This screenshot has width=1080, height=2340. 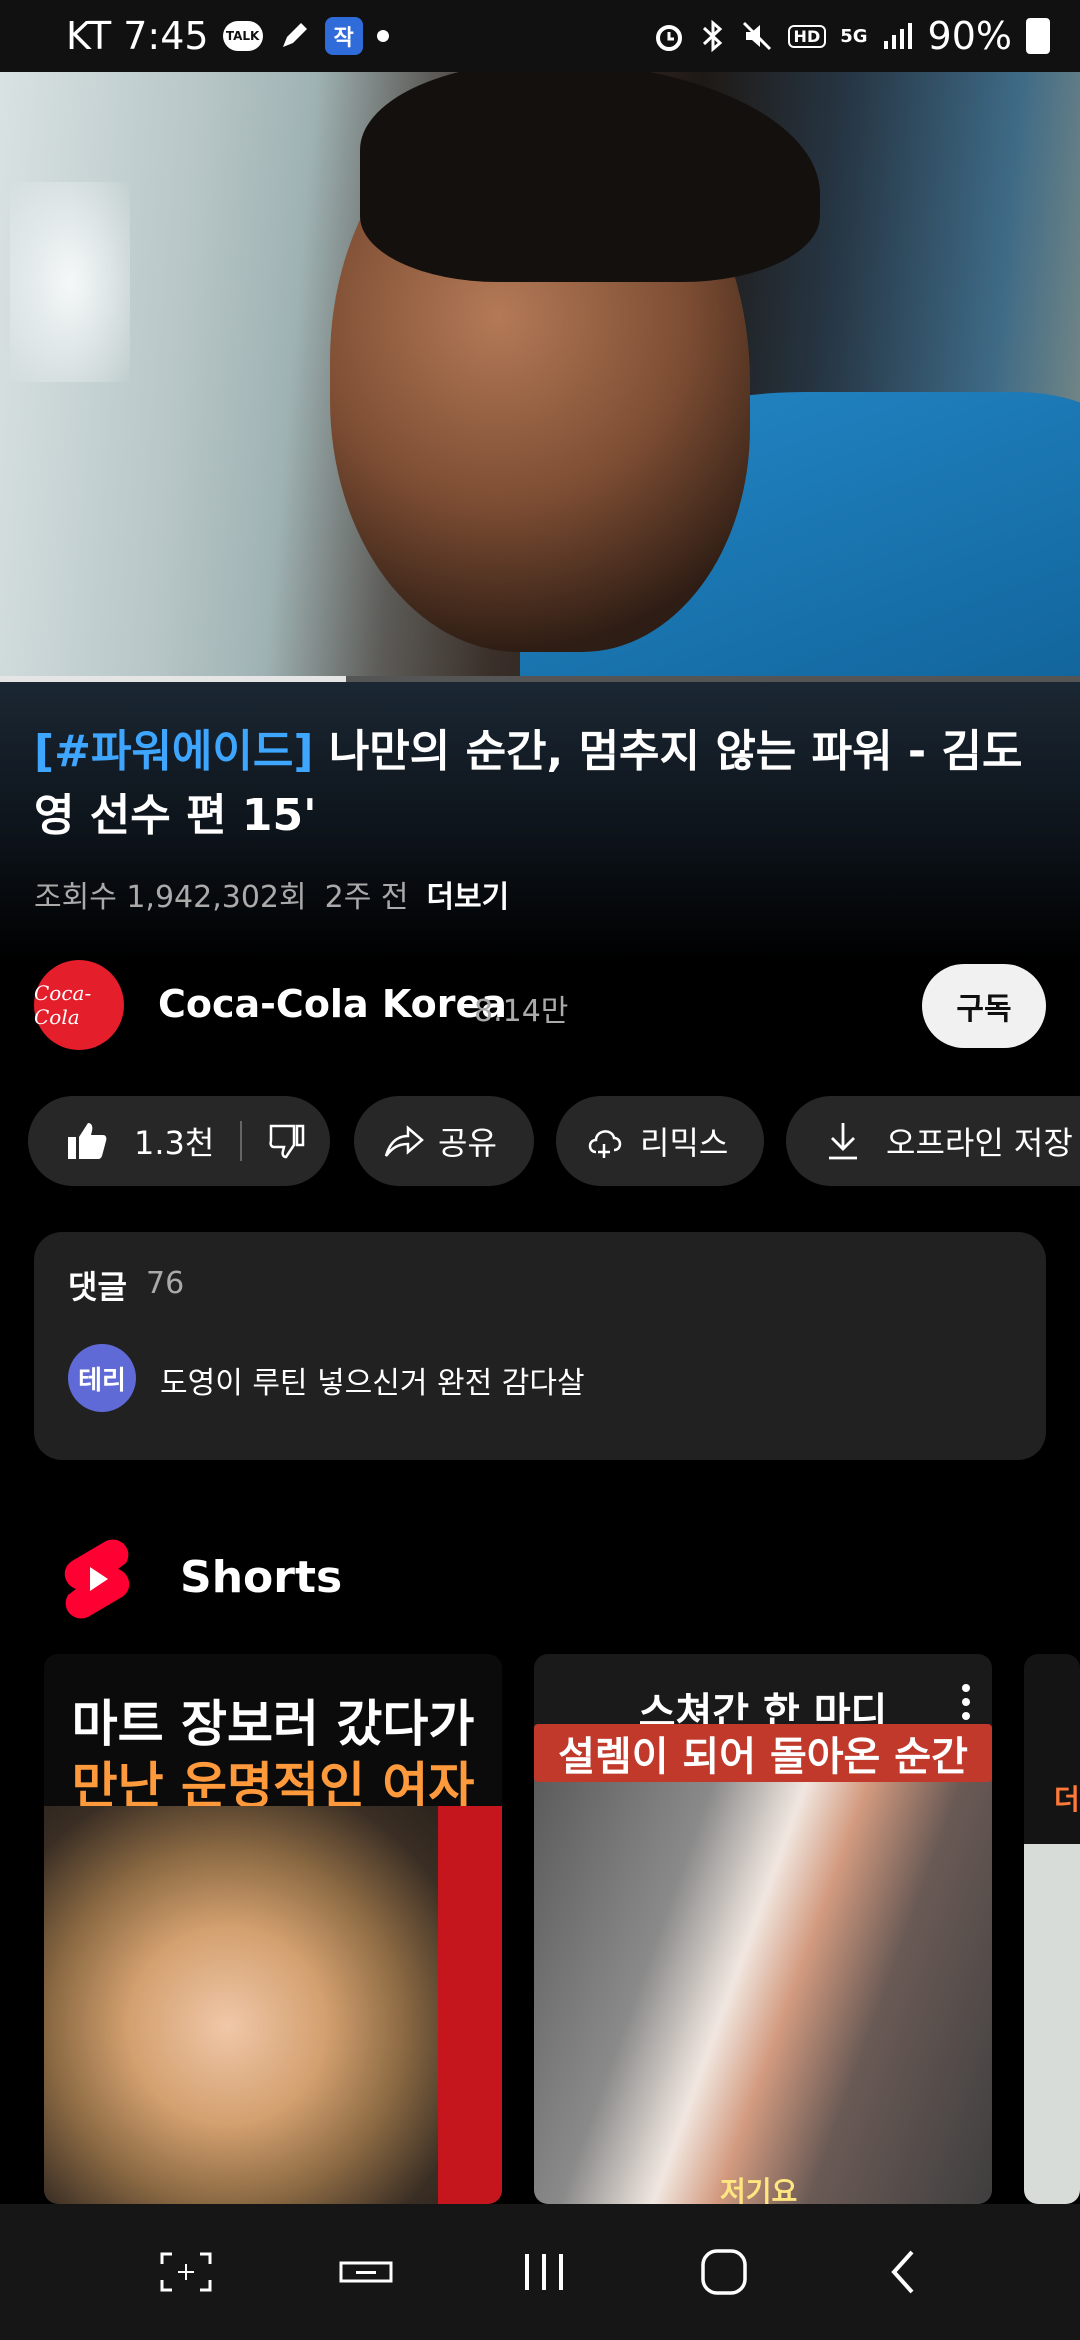 What do you see at coordinates (261, 1577) in the screenshot?
I see `shorts-section-title: Shorts` at bounding box center [261, 1577].